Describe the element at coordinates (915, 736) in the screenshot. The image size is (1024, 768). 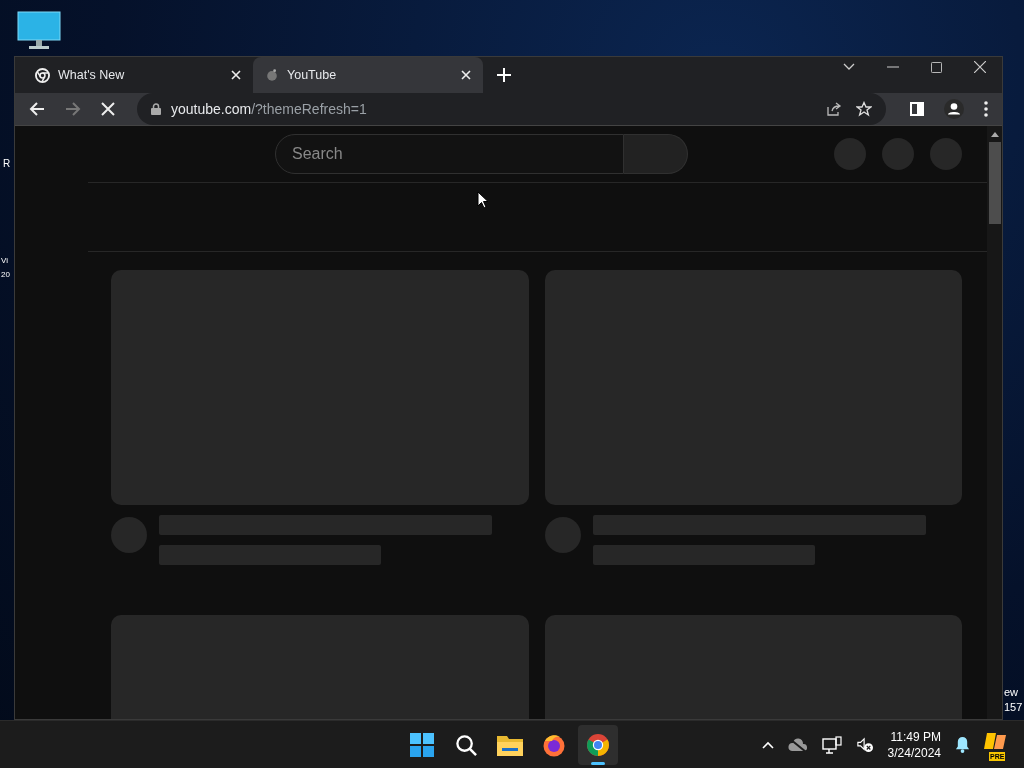
I see `time-text: 11:49 PM` at that location.